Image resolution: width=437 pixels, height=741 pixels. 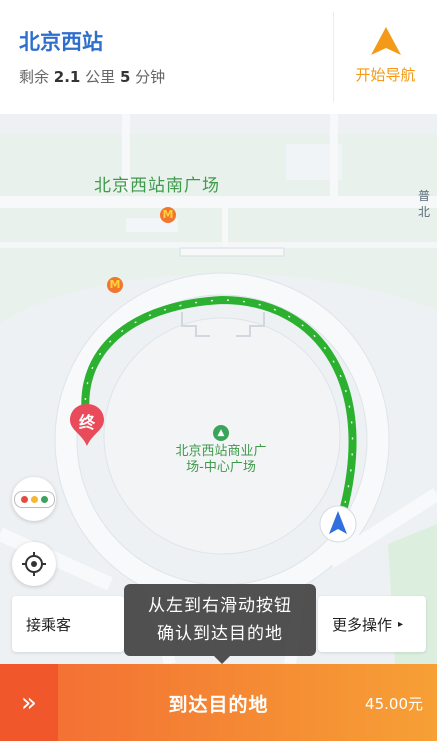 What do you see at coordinates (34, 77) in the screenshot?
I see `trip-prefix: 剩余` at bounding box center [34, 77].